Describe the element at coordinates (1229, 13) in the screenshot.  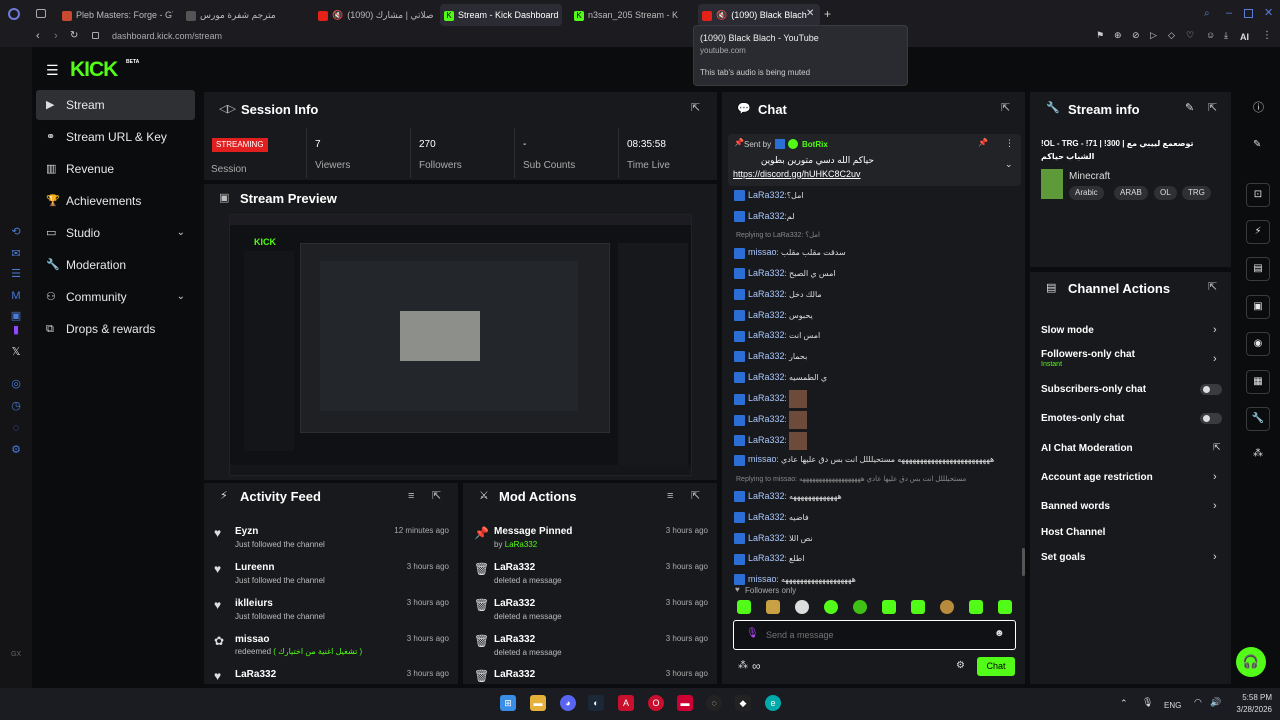
I see `minimize-icon: –` at that location.